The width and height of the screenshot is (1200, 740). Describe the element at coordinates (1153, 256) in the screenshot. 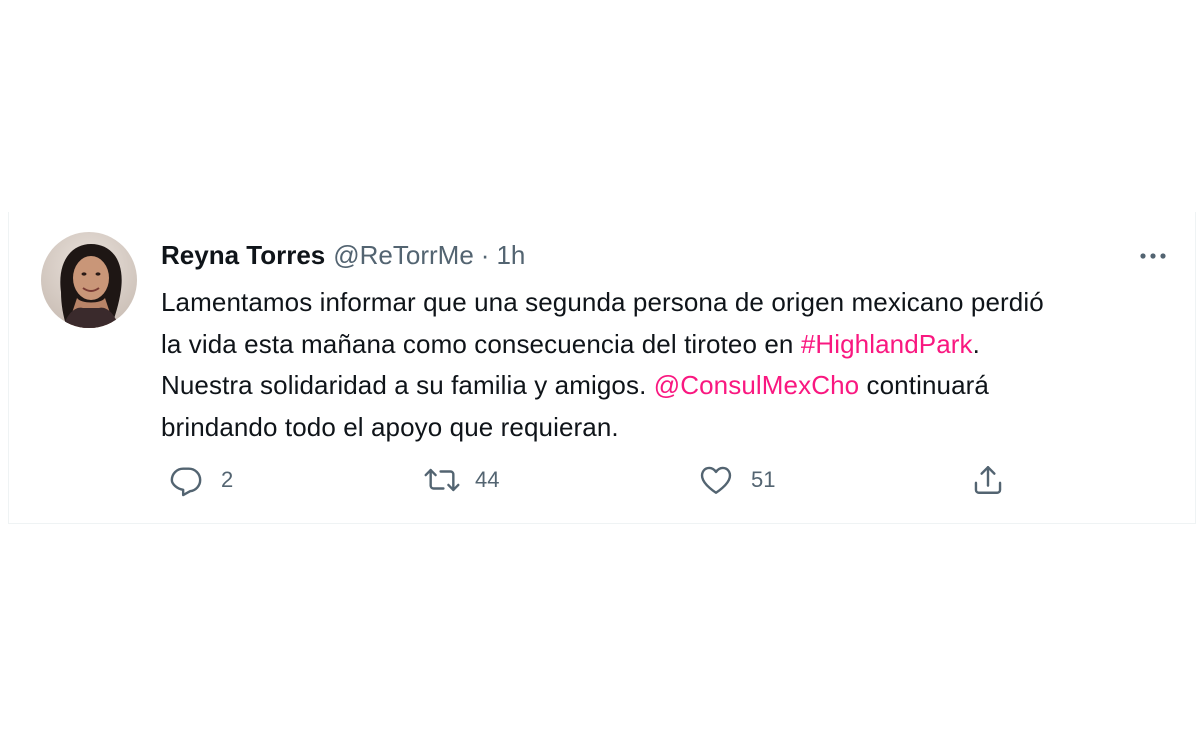

I see `more-icon` at that location.